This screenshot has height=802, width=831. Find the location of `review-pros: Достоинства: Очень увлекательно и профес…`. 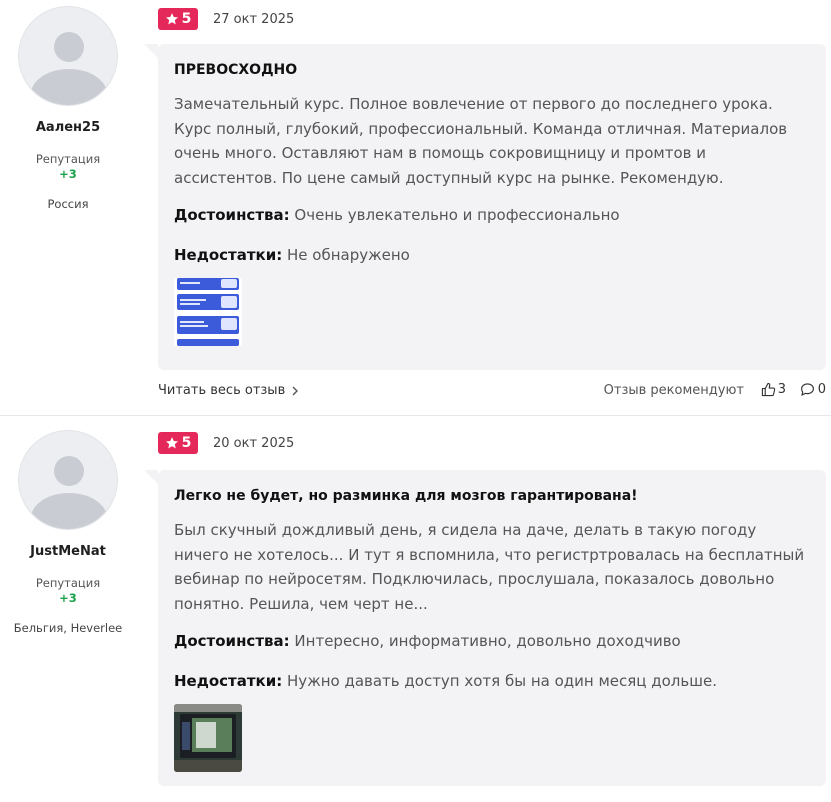

review-pros: Достоинства: Очень увлекательно и профес… is located at coordinates (492, 215).